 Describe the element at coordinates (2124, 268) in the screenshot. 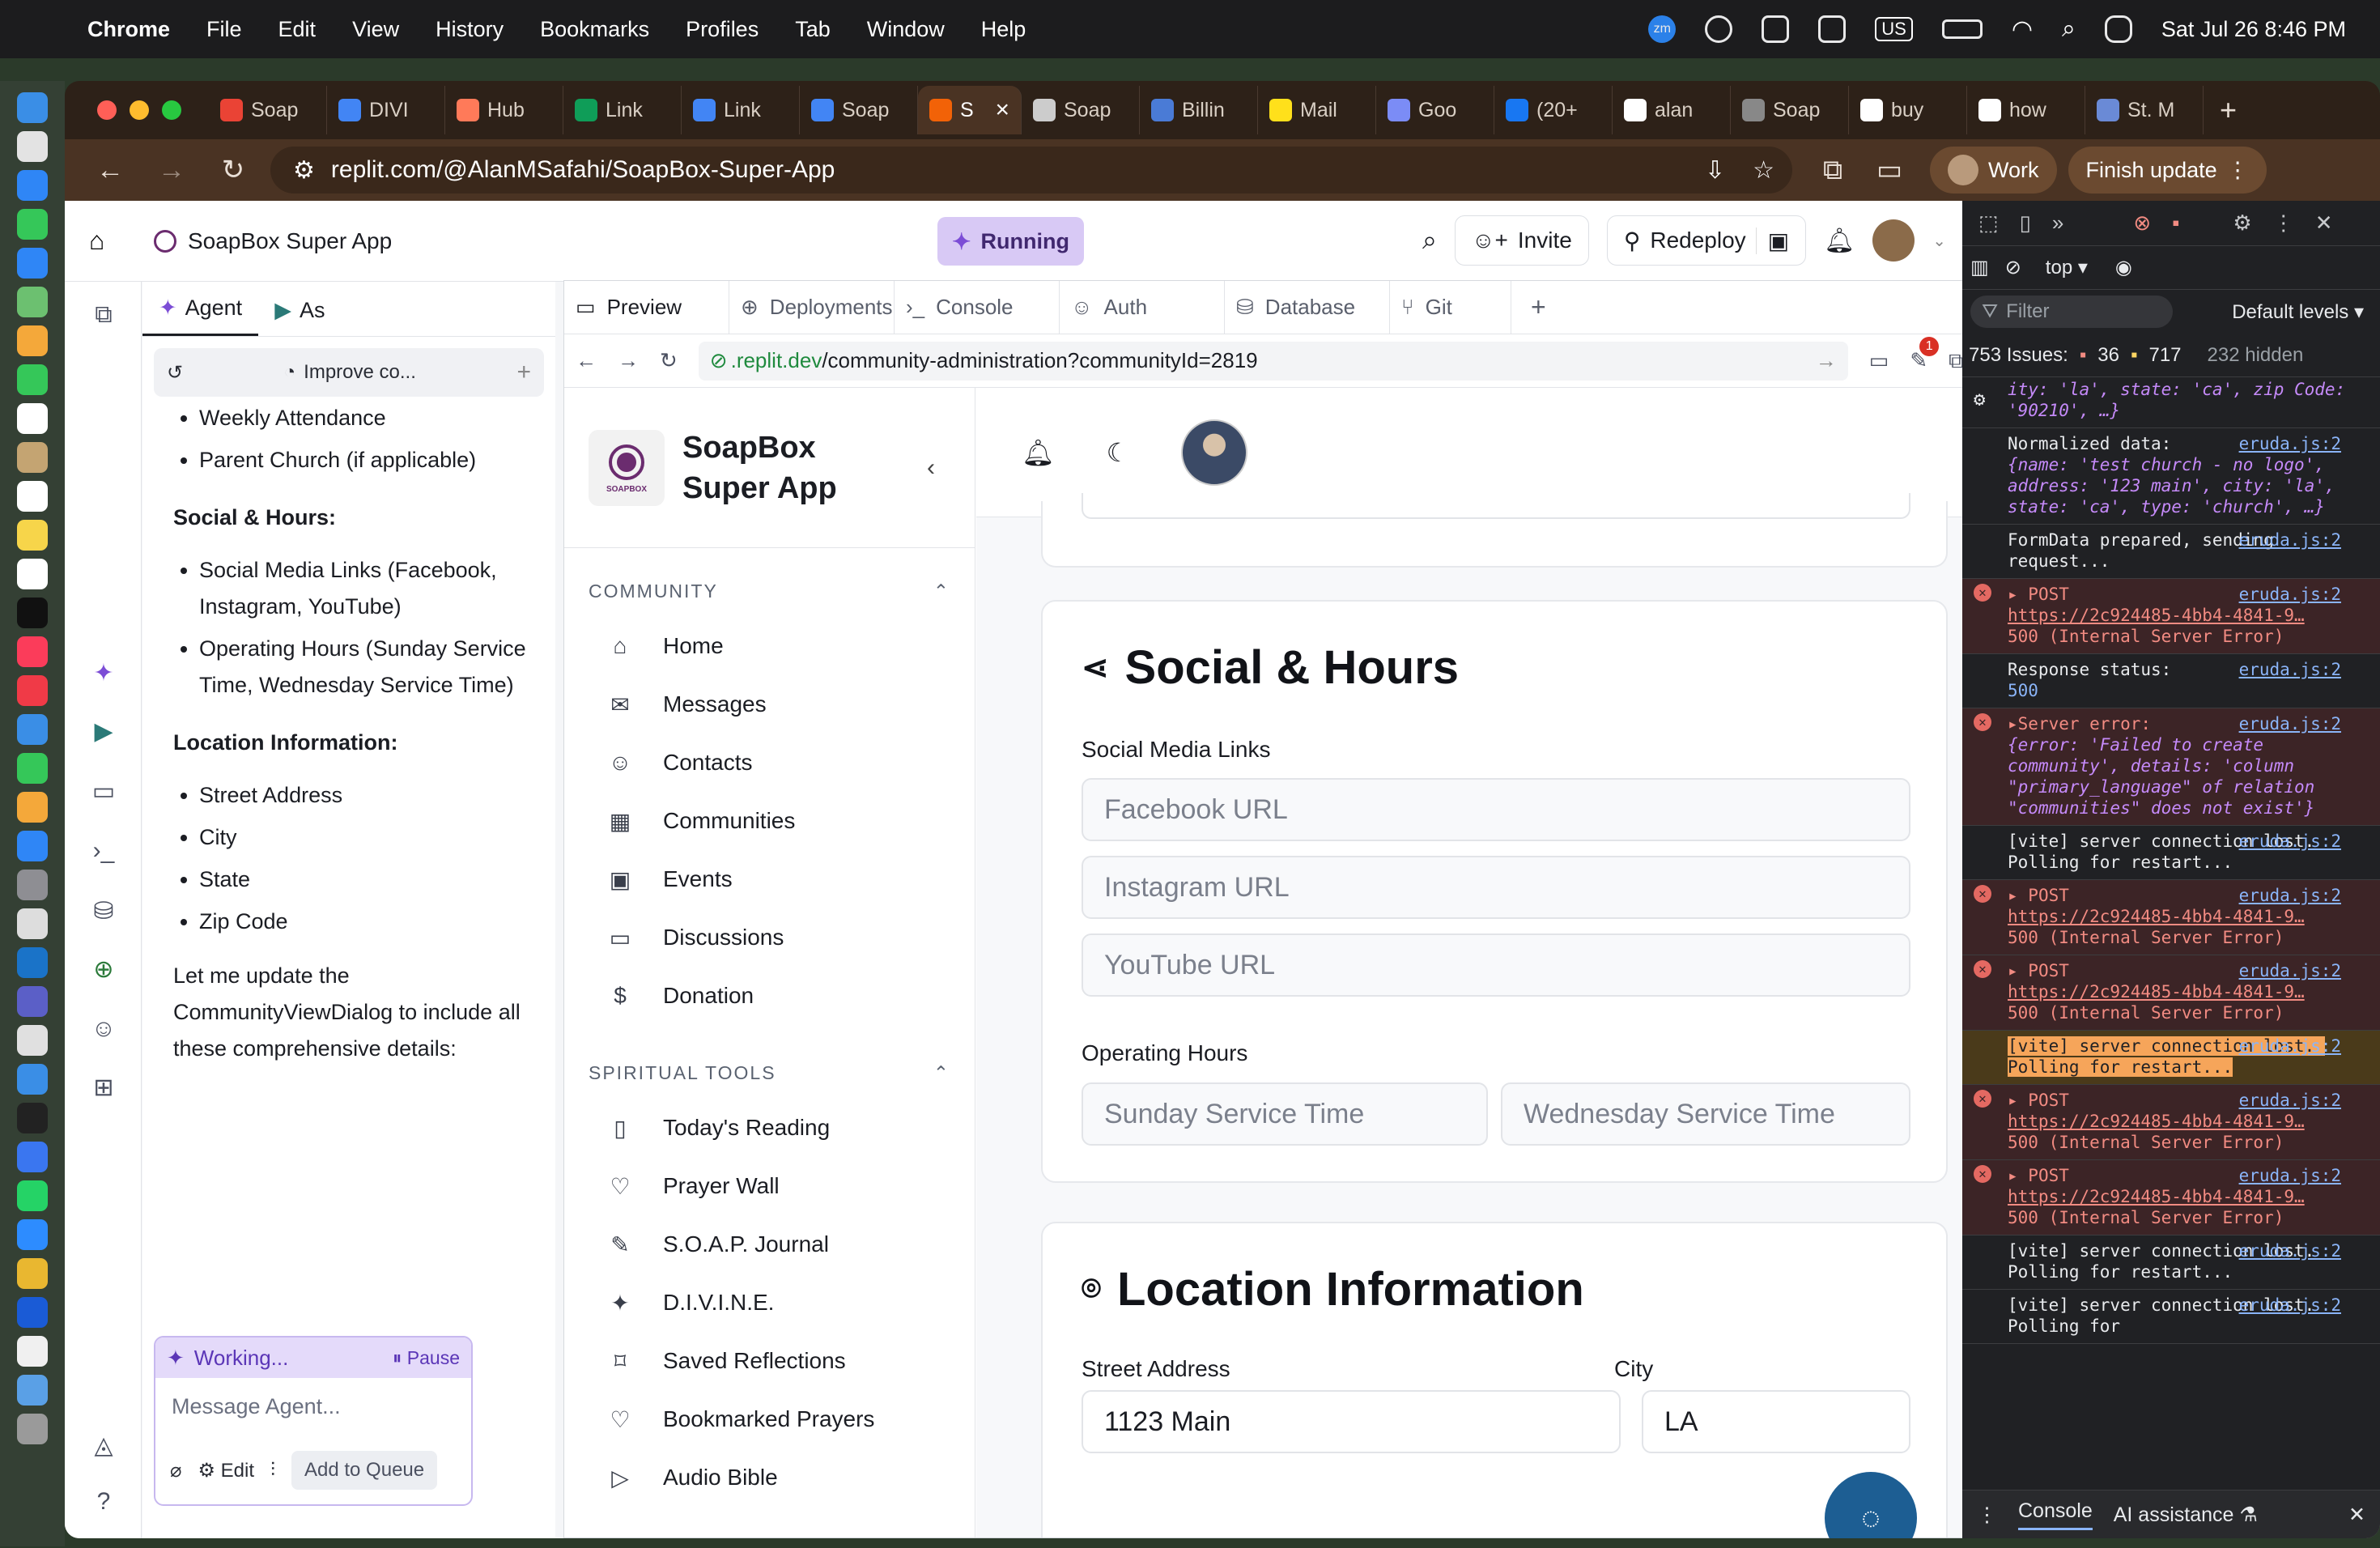

I see `live-expression-icon: ◉` at that location.